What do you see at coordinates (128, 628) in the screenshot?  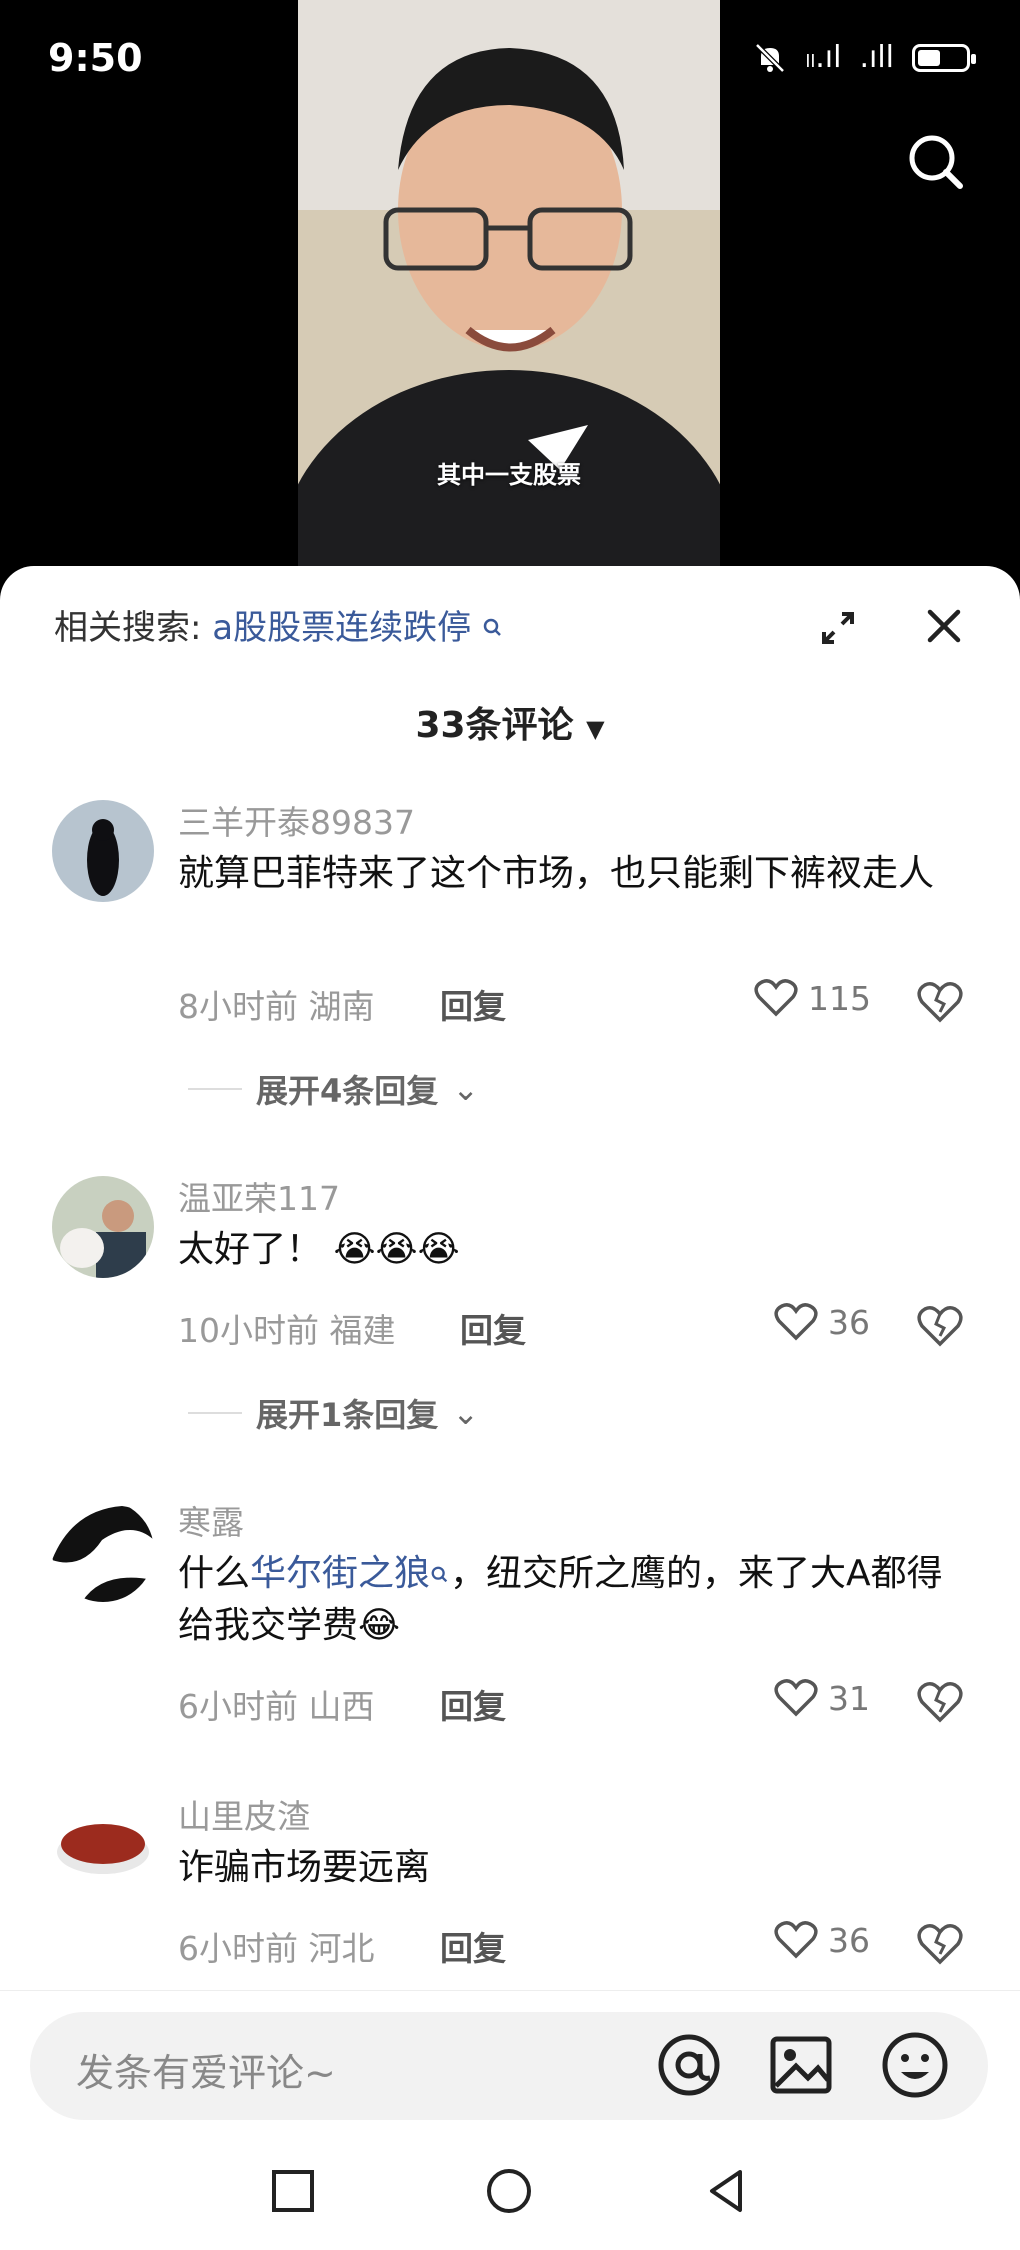 I see `related-search-label: 相关搜索:` at bounding box center [128, 628].